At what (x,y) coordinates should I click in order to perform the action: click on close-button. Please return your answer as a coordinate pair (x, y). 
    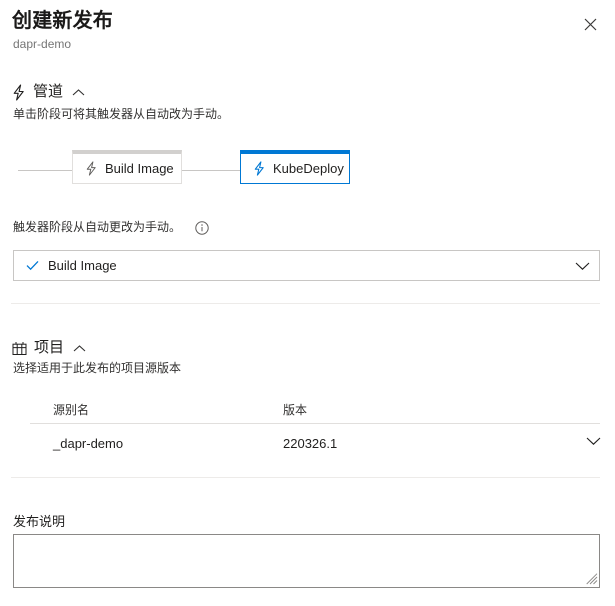
    Looking at the image, I should click on (590, 24).